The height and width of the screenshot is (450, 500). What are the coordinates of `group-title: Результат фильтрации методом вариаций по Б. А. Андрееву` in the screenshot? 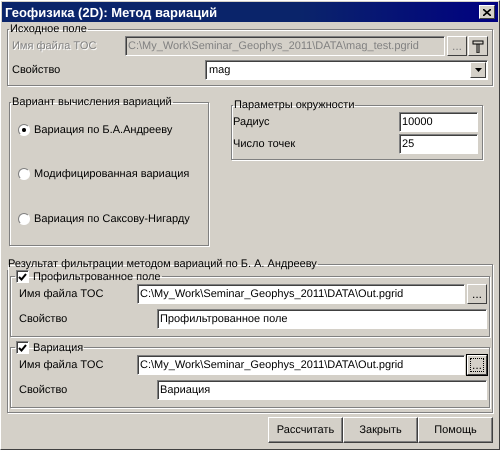 It's located at (162, 264).